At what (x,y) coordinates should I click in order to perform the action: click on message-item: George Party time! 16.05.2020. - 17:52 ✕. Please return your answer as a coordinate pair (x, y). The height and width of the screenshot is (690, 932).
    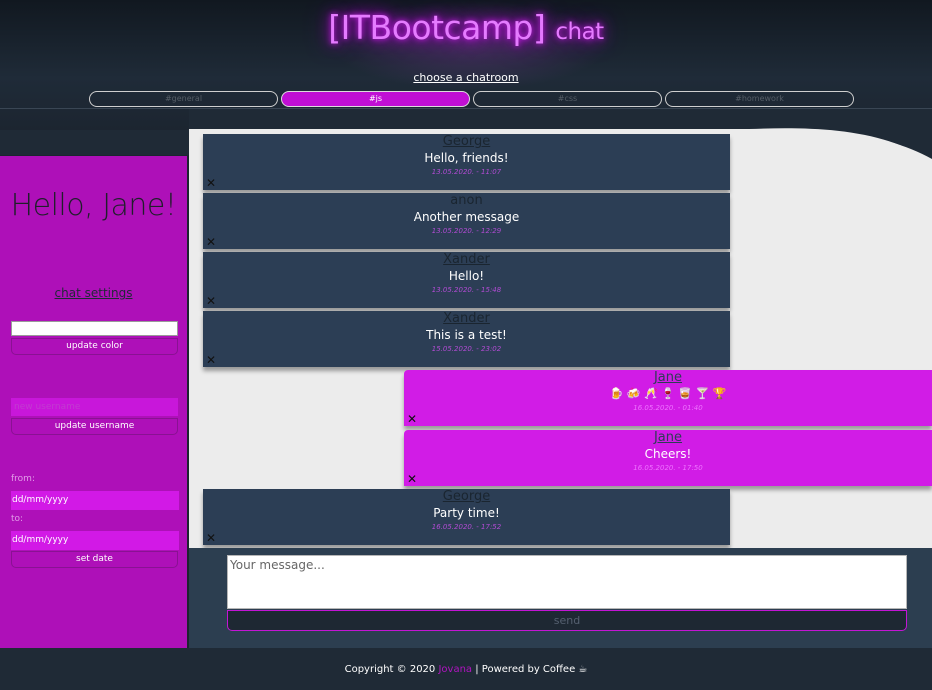
    Looking at the image, I should click on (466, 517).